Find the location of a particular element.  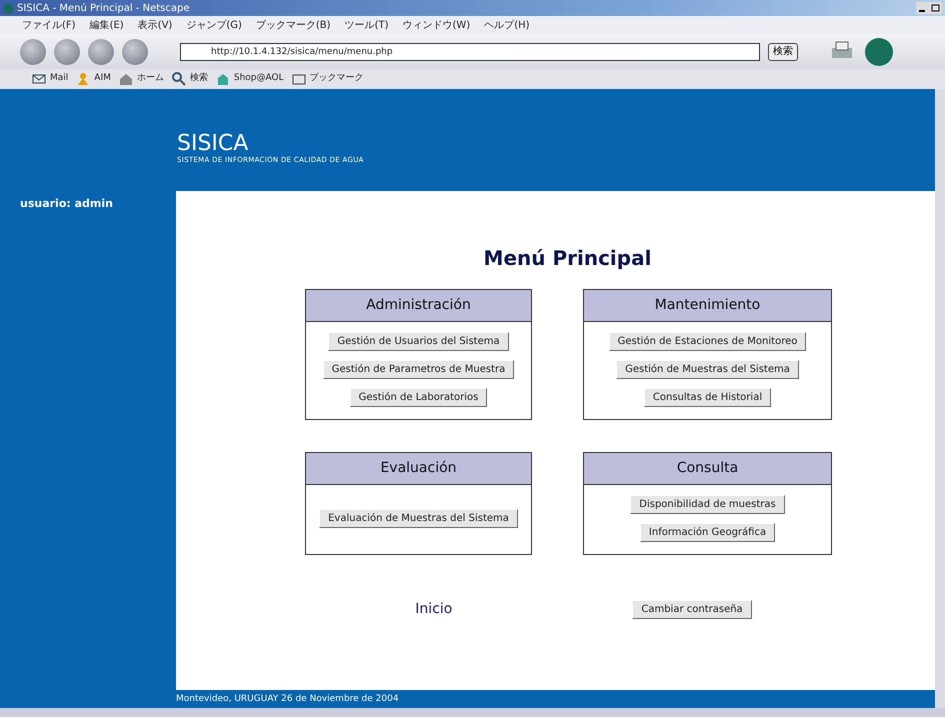

menu-item: ツール(T) is located at coordinates (366, 25).